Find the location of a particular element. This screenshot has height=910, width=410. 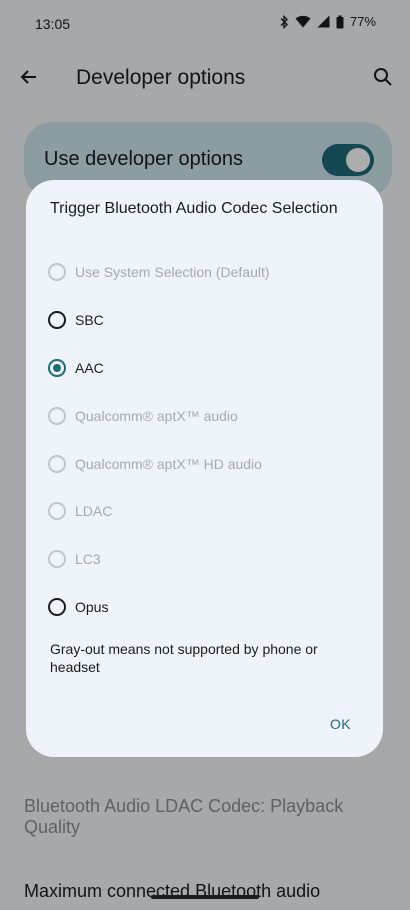

codec-option-label: LC3 is located at coordinates (88, 559).